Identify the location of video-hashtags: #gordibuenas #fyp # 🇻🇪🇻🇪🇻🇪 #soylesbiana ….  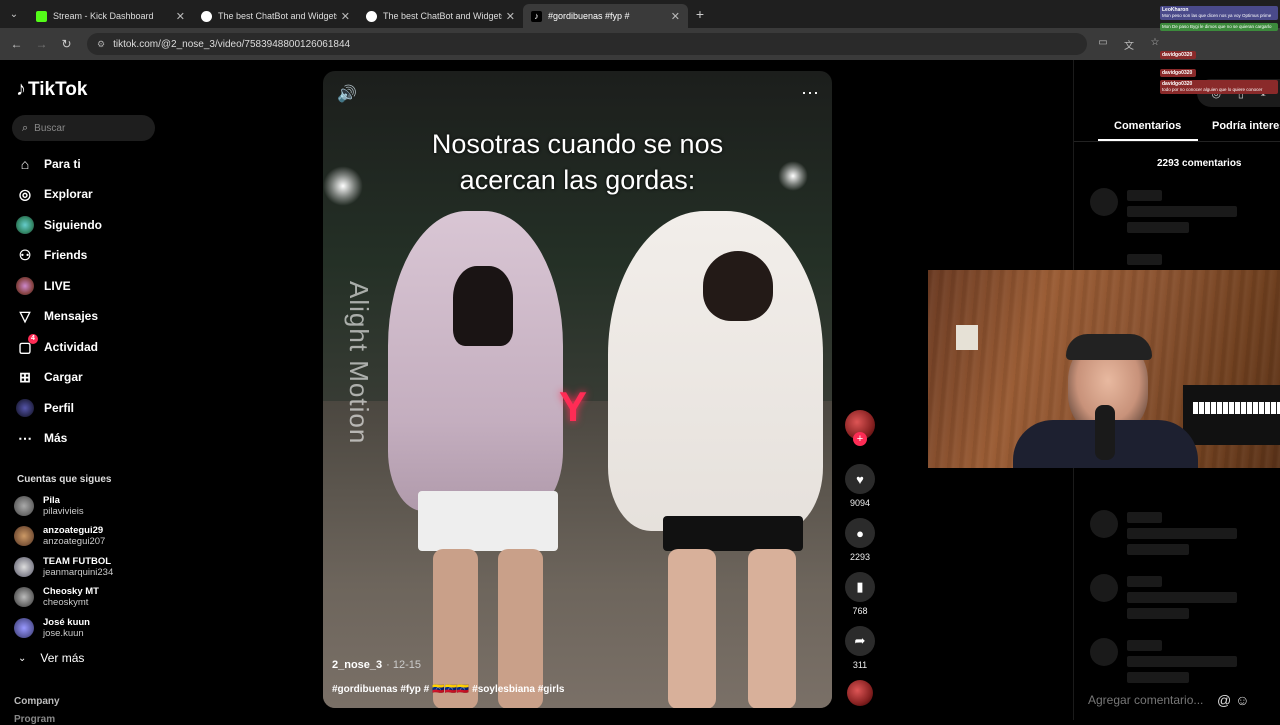
(448, 689).